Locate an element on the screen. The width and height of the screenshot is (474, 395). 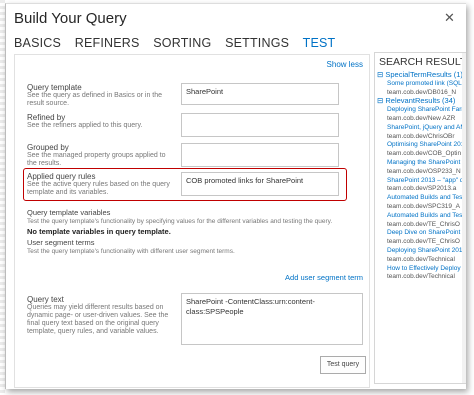
test-query-button: Test query is located at coordinates (343, 365).